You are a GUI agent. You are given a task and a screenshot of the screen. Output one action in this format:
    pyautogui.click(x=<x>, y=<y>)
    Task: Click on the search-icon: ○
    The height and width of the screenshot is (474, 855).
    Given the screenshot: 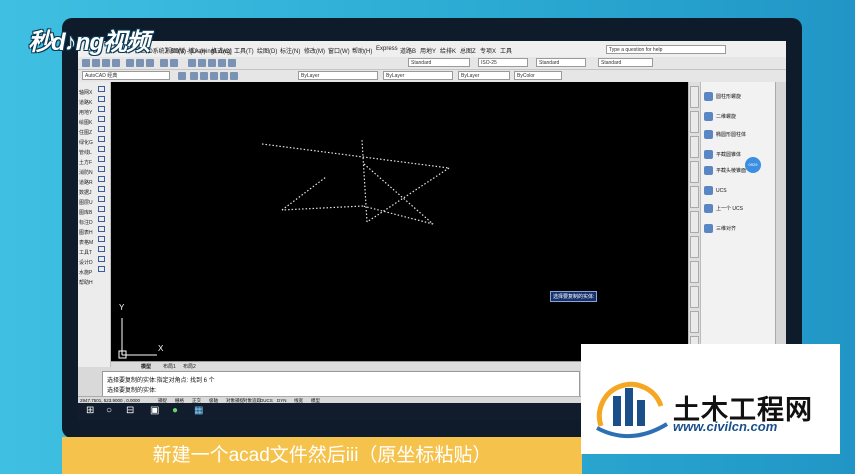 What is the action you would take?
    pyautogui.click(x=109, y=410)
    